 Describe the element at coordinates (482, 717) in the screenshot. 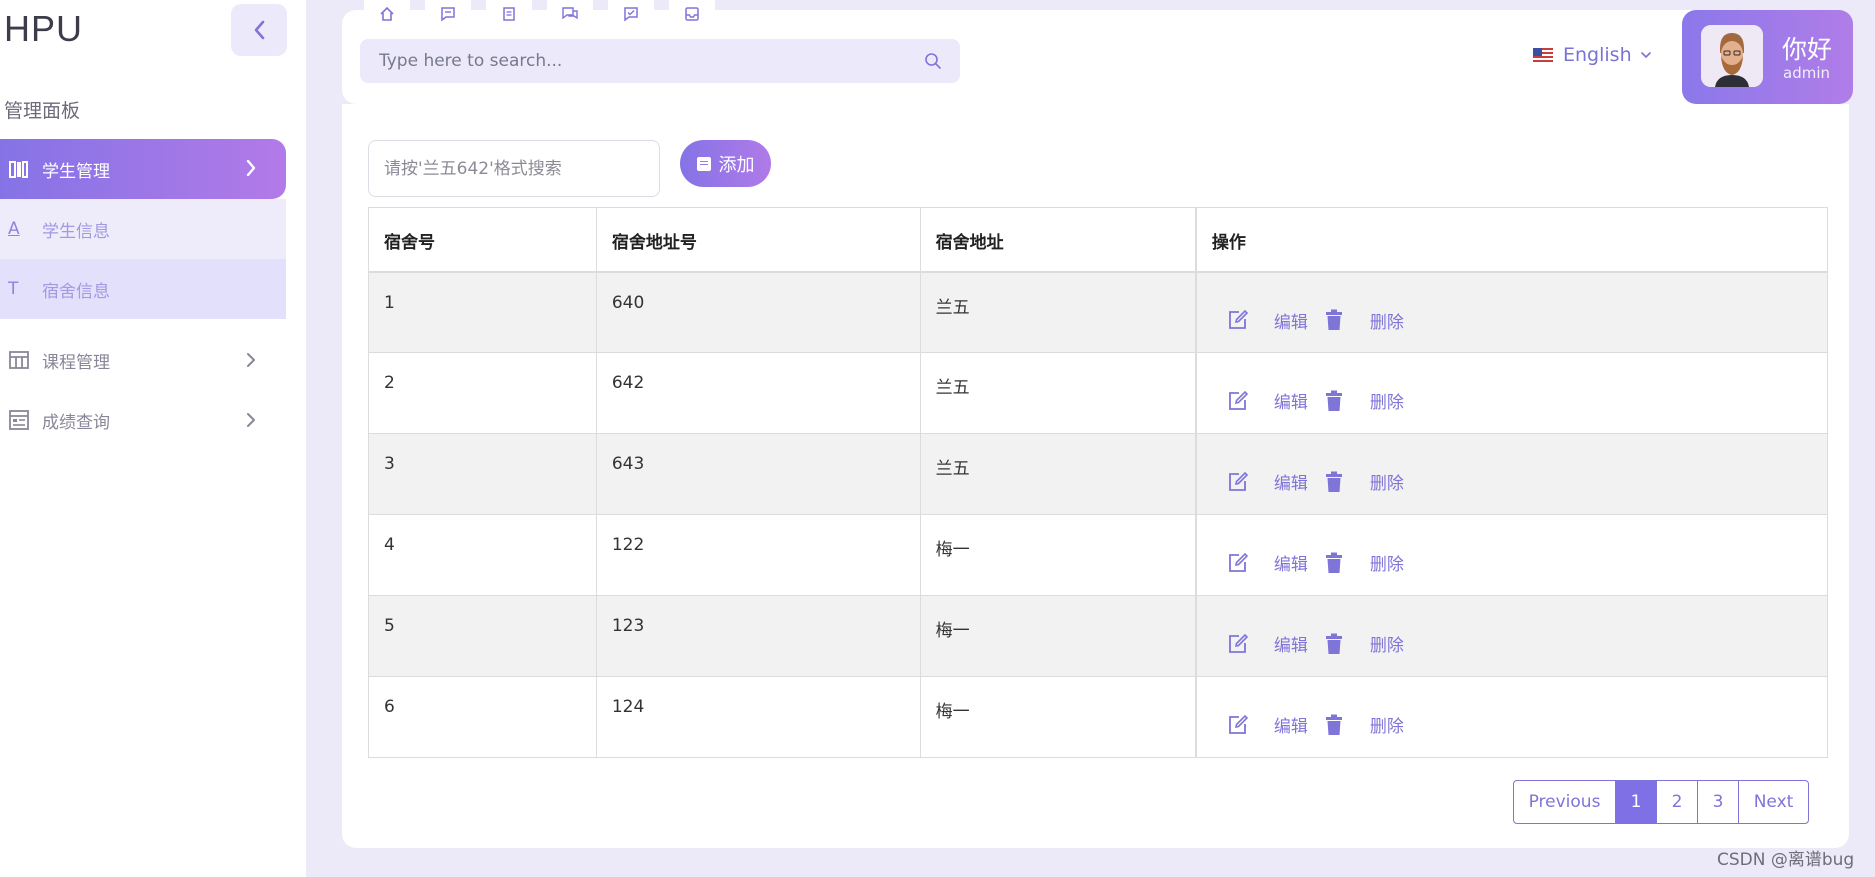

I see `cell-dorm-id: 6` at that location.